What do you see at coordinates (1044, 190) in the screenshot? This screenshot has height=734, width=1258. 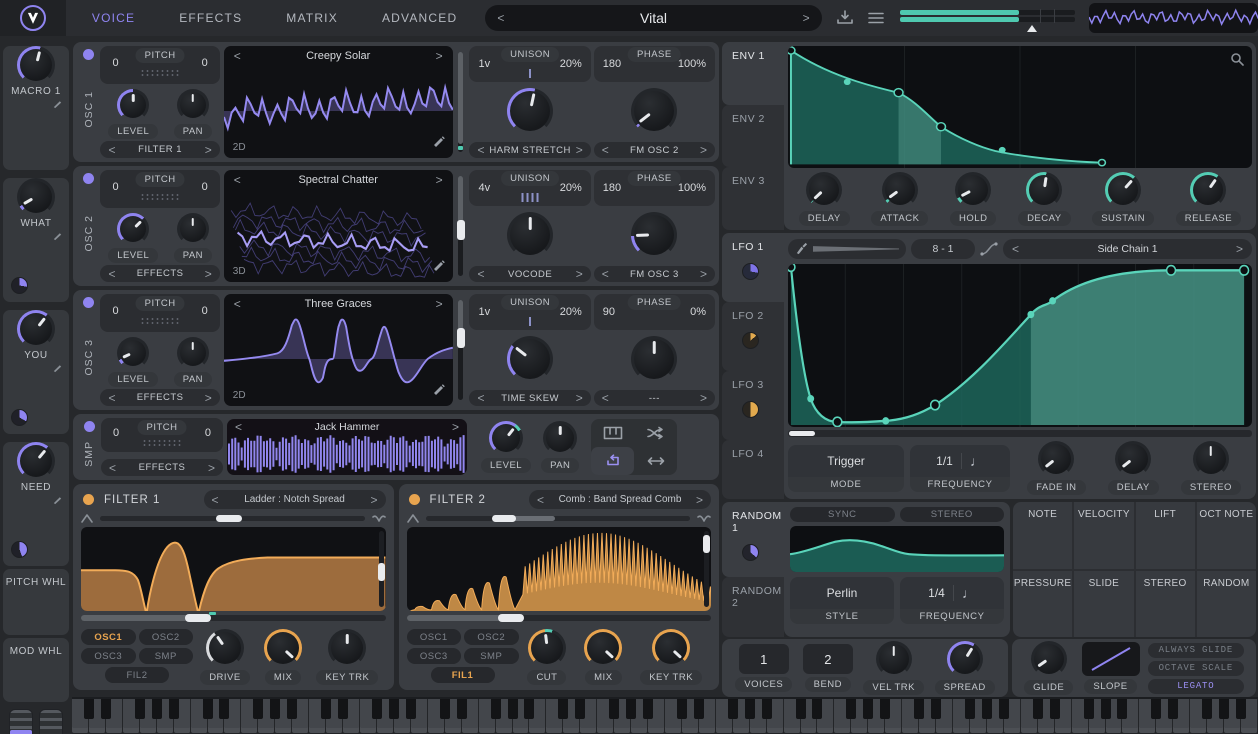 I see `env-decay-knob` at bounding box center [1044, 190].